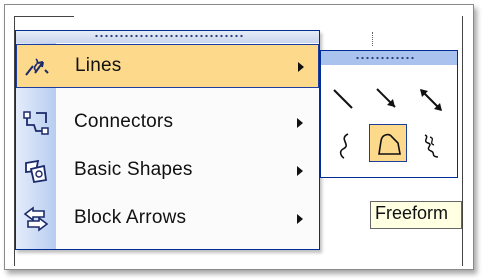 The image size is (482, 280). What do you see at coordinates (133, 169) in the screenshot?
I see `menu-item-label: Basic Shapes` at bounding box center [133, 169].